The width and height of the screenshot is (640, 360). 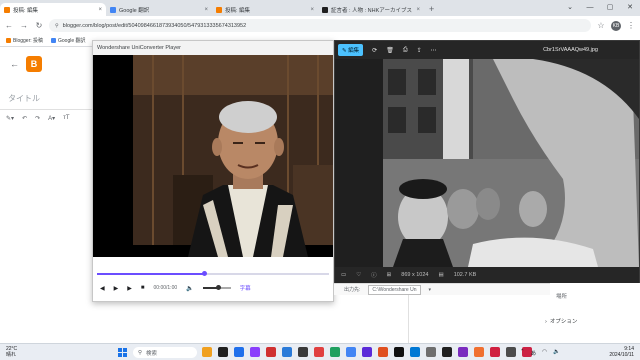 I want to click on tab-1: Google 翻訳 ×, so click(x=159, y=9).